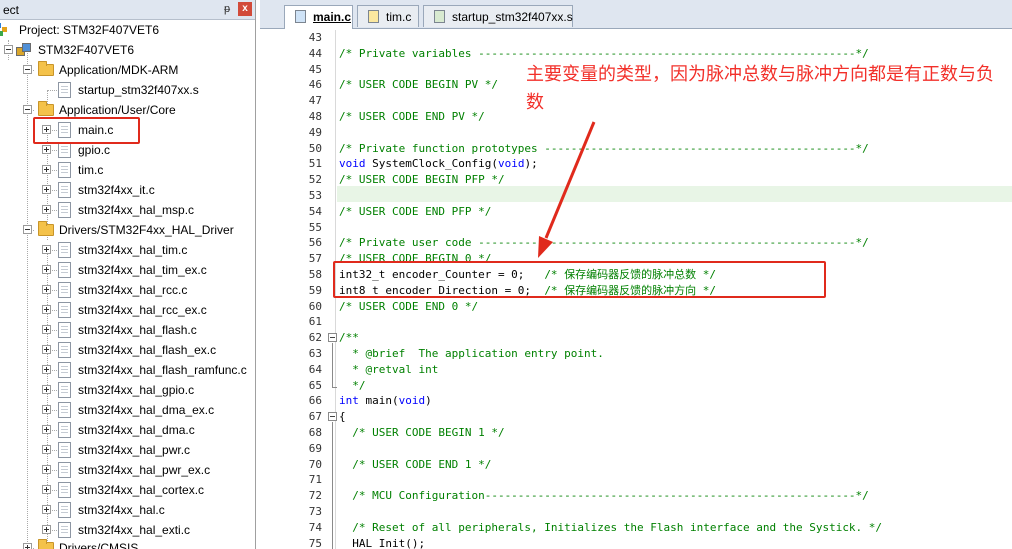  I want to click on tree-item-label: stm32f4xx_hal_gpio.c, so click(136, 390).